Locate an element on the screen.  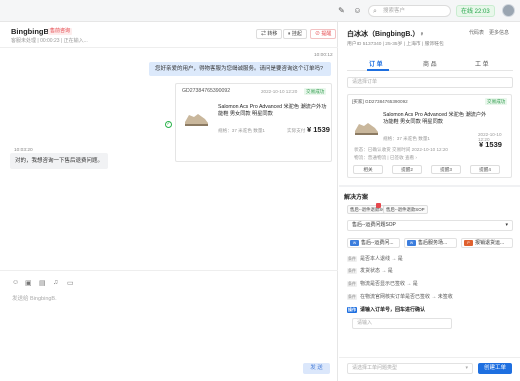
read-check-icon: ✓ is located at coordinates (168, 124).